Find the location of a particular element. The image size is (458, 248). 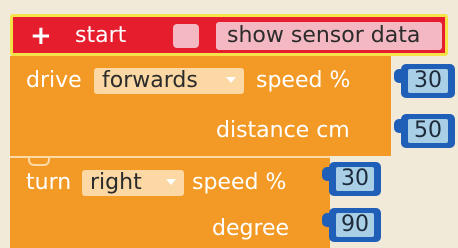

drive-distance-label: distance cm is located at coordinates (283, 130).